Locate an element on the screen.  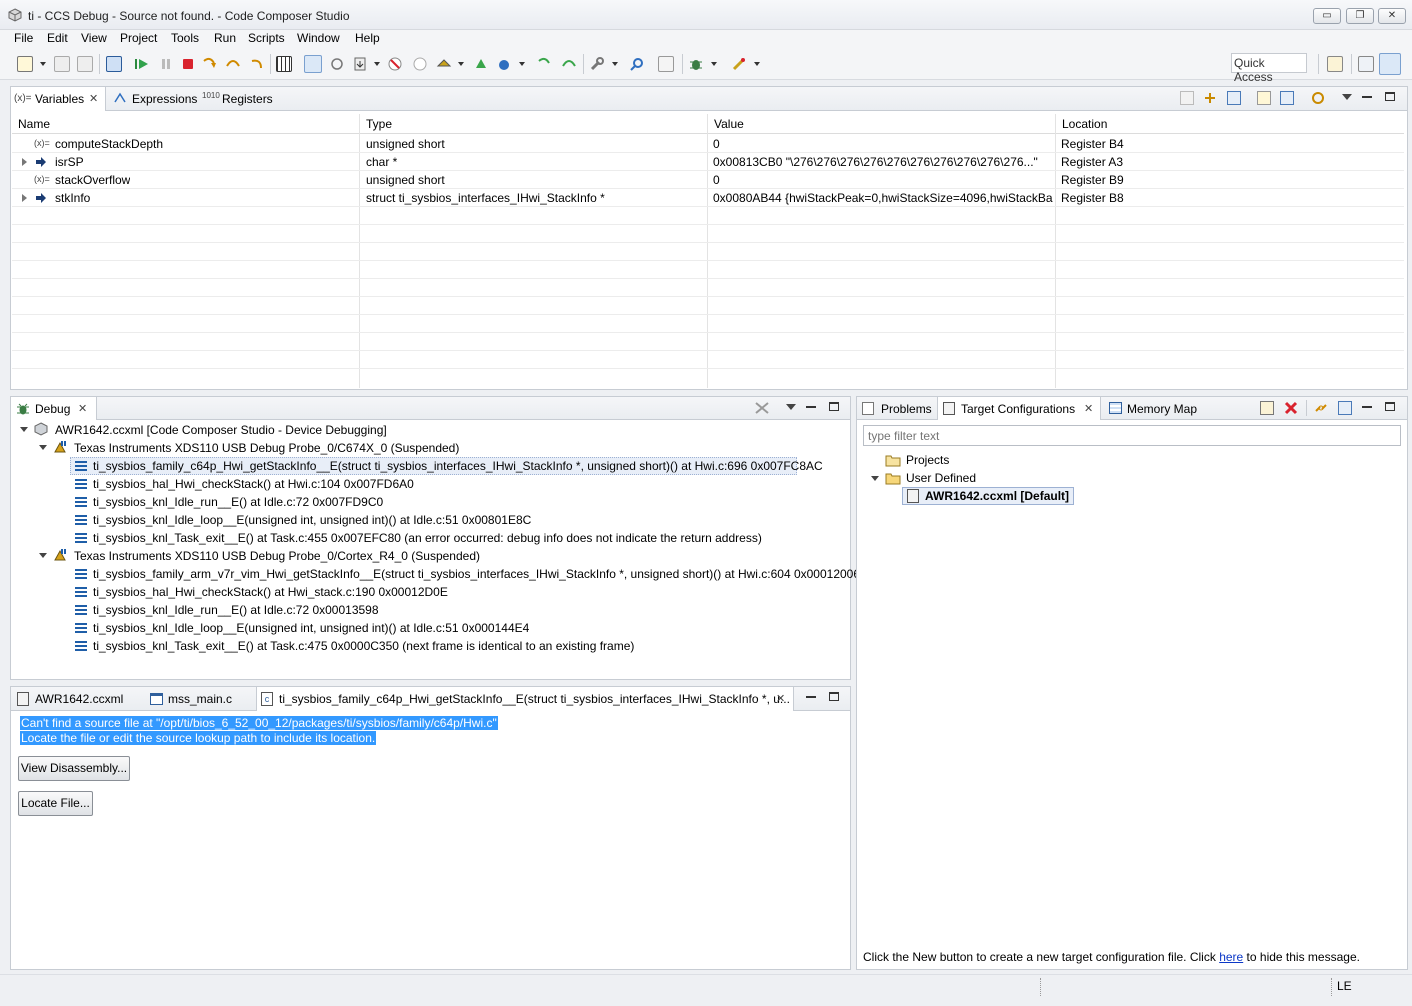
tab-mss-main-c: mss_main.c is located at coordinates (200, 699).